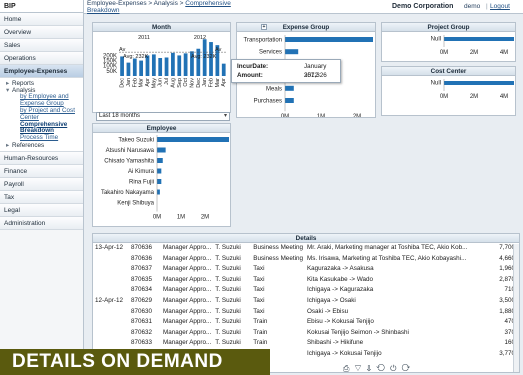 The image size is (523, 375). What do you see at coordinates (135, 82) in the screenshot?
I see `x-tick-label: Feb` at bounding box center [135, 82].